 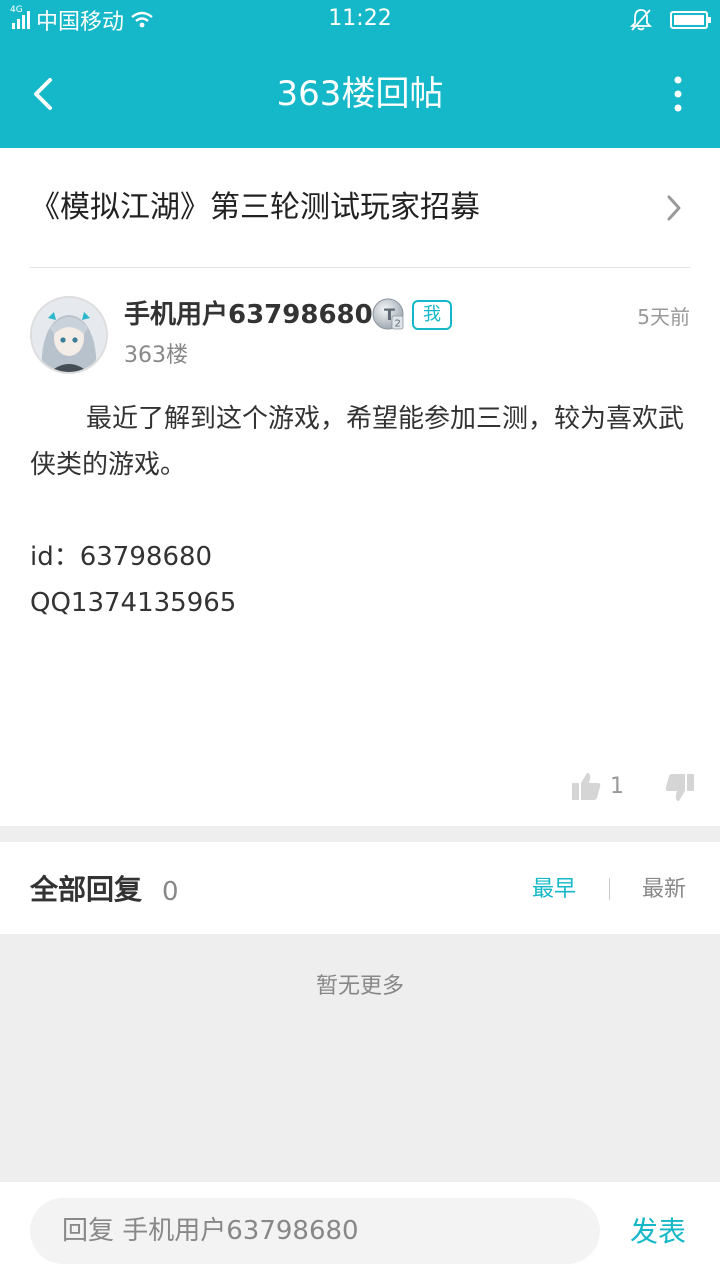 What do you see at coordinates (86, 889) in the screenshot?
I see `replies-title: 全部回复` at bounding box center [86, 889].